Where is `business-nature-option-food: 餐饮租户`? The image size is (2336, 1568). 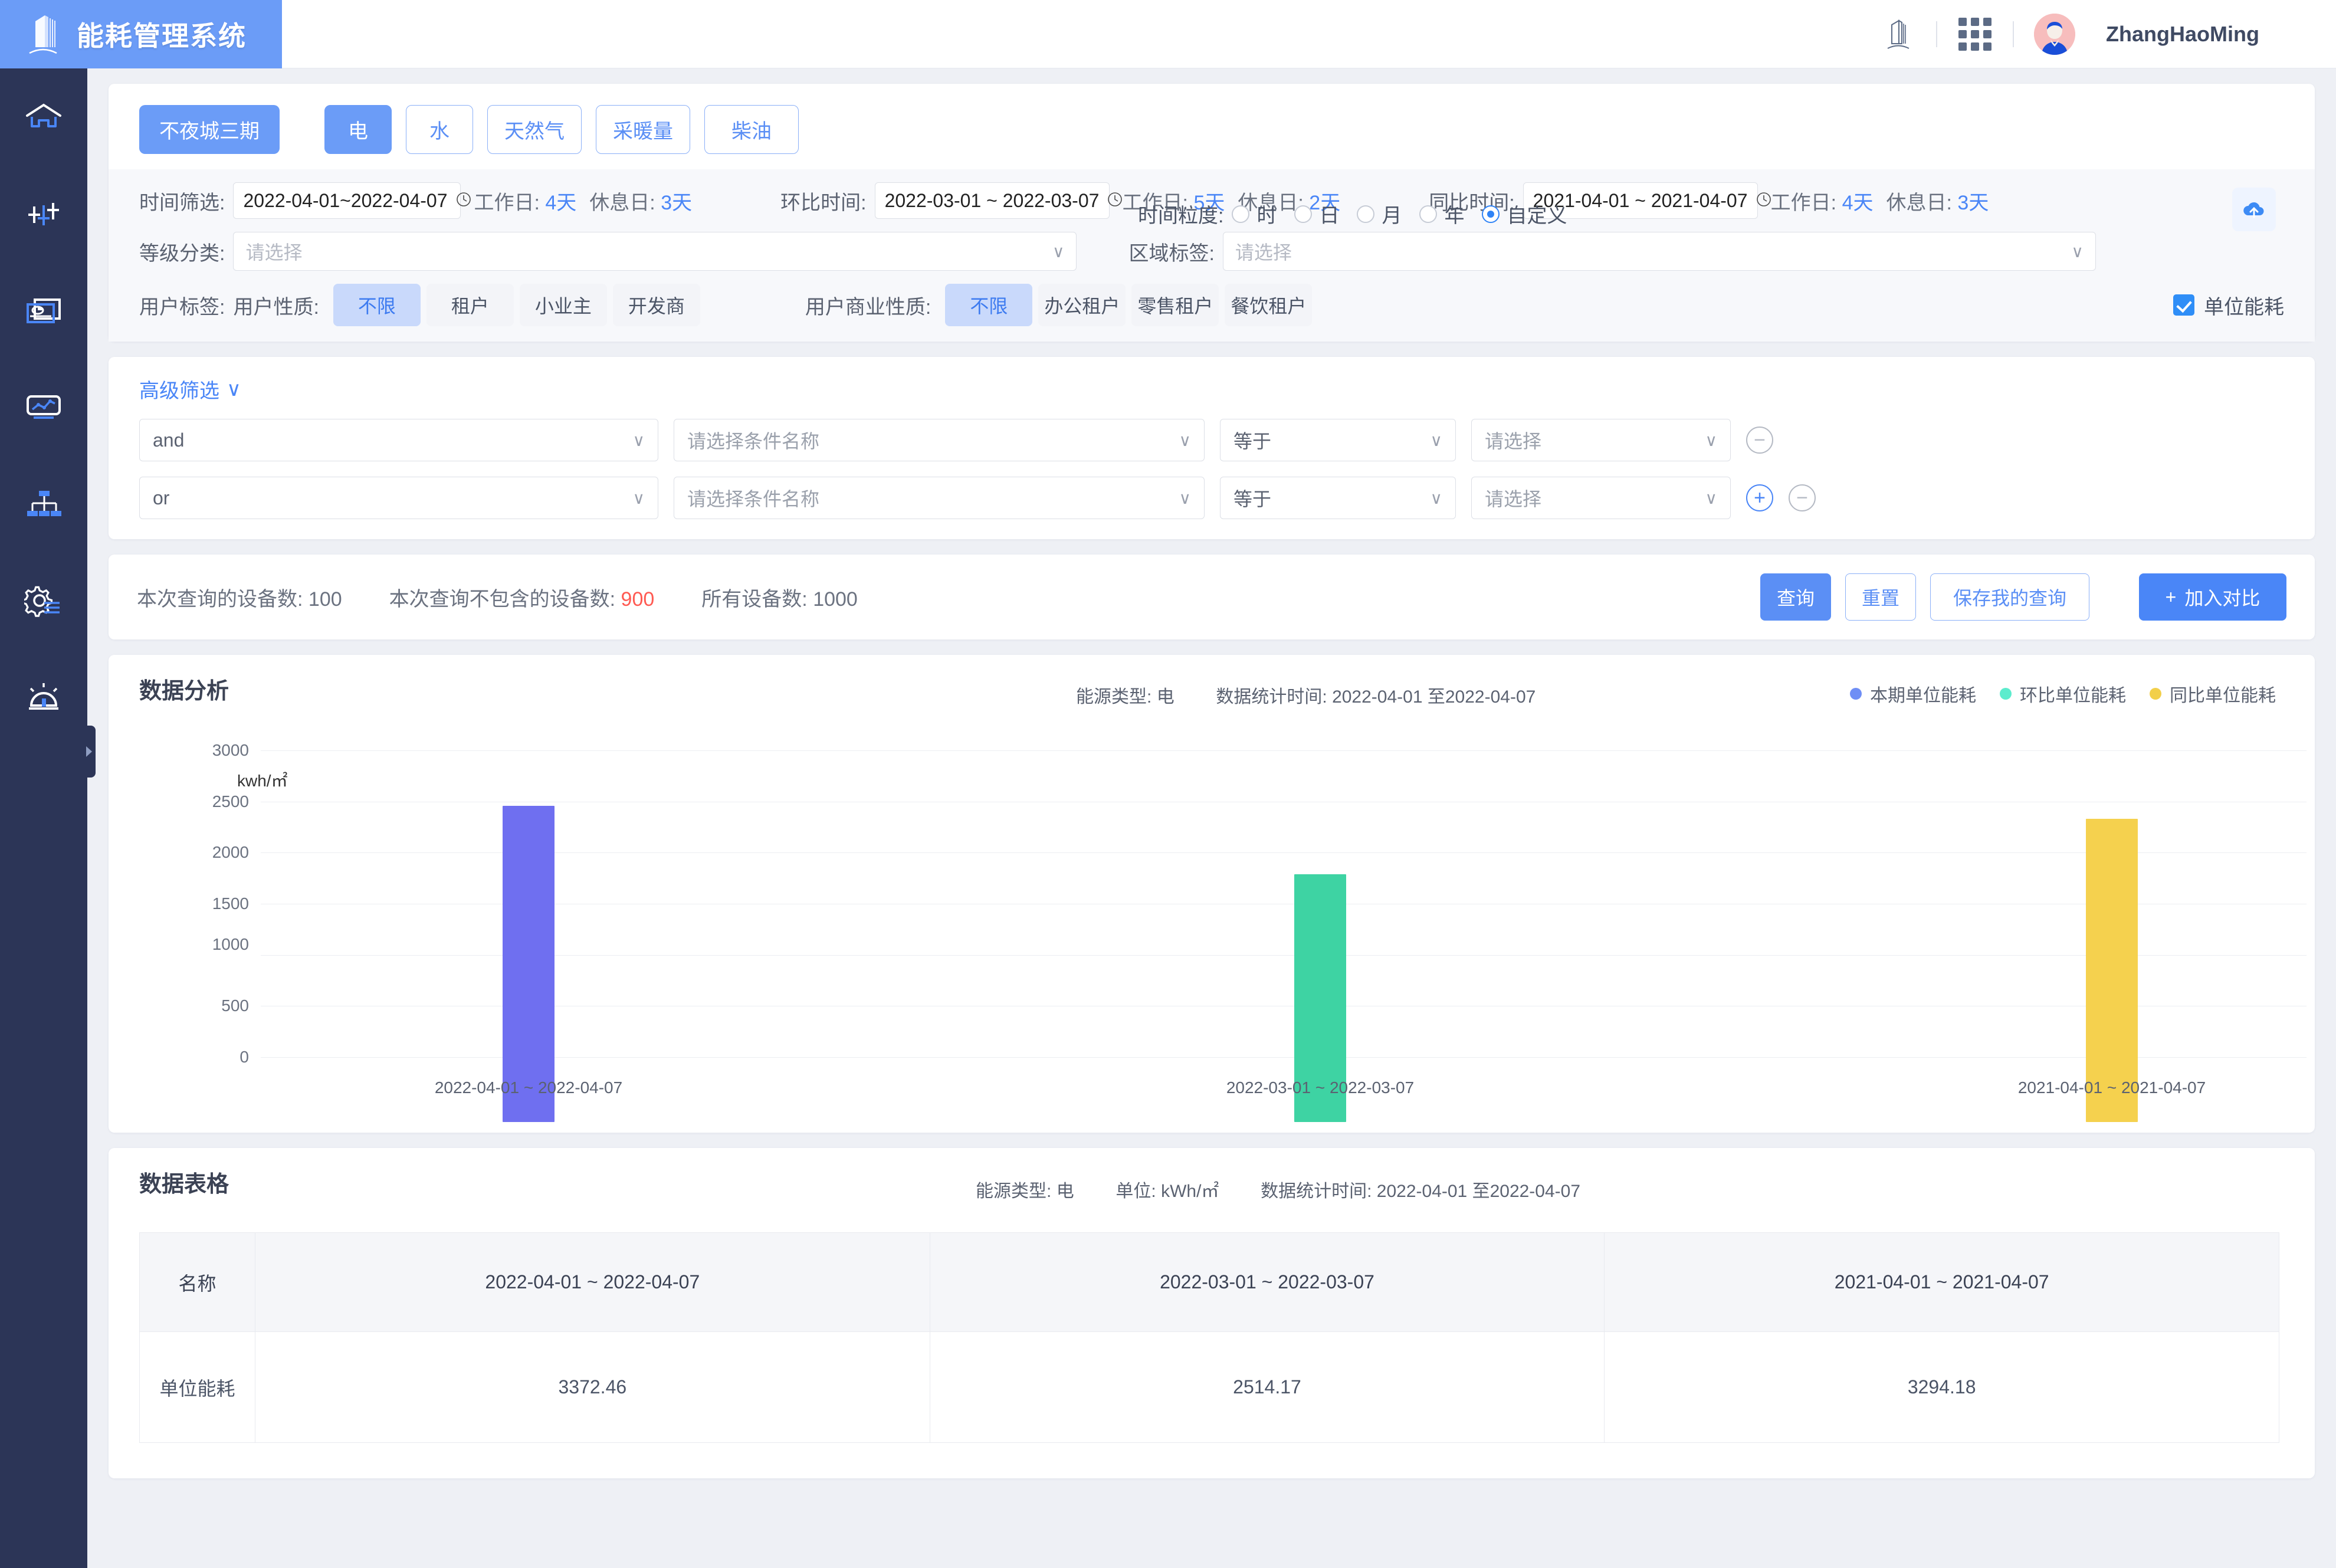
business-nature-option-food: 餐饮租户 is located at coordinates (1269, 305).